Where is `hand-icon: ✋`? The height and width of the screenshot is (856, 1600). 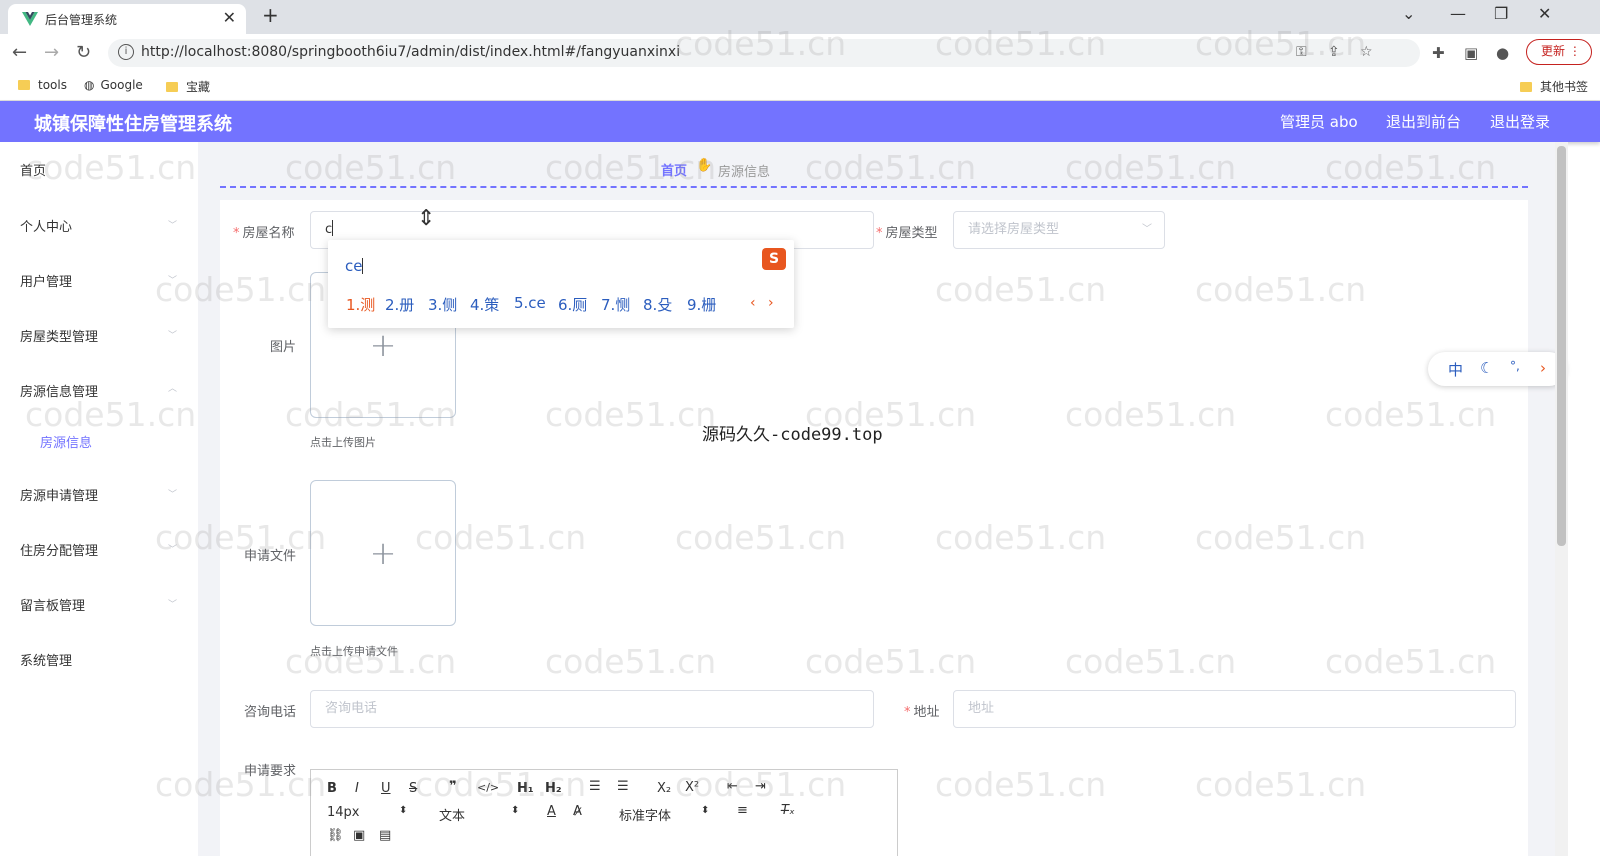
hand-icon: ✋ is located at coordinates (704, 165).